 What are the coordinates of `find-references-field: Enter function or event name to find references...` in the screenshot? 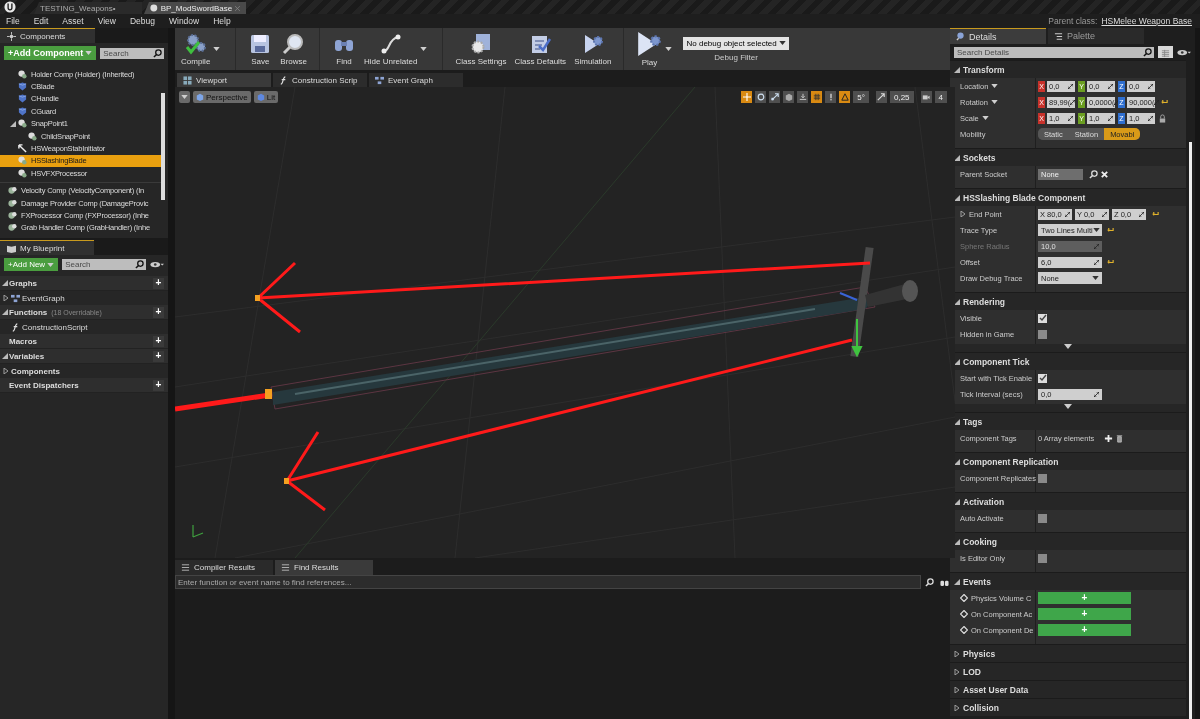 It's located at (548, 582).